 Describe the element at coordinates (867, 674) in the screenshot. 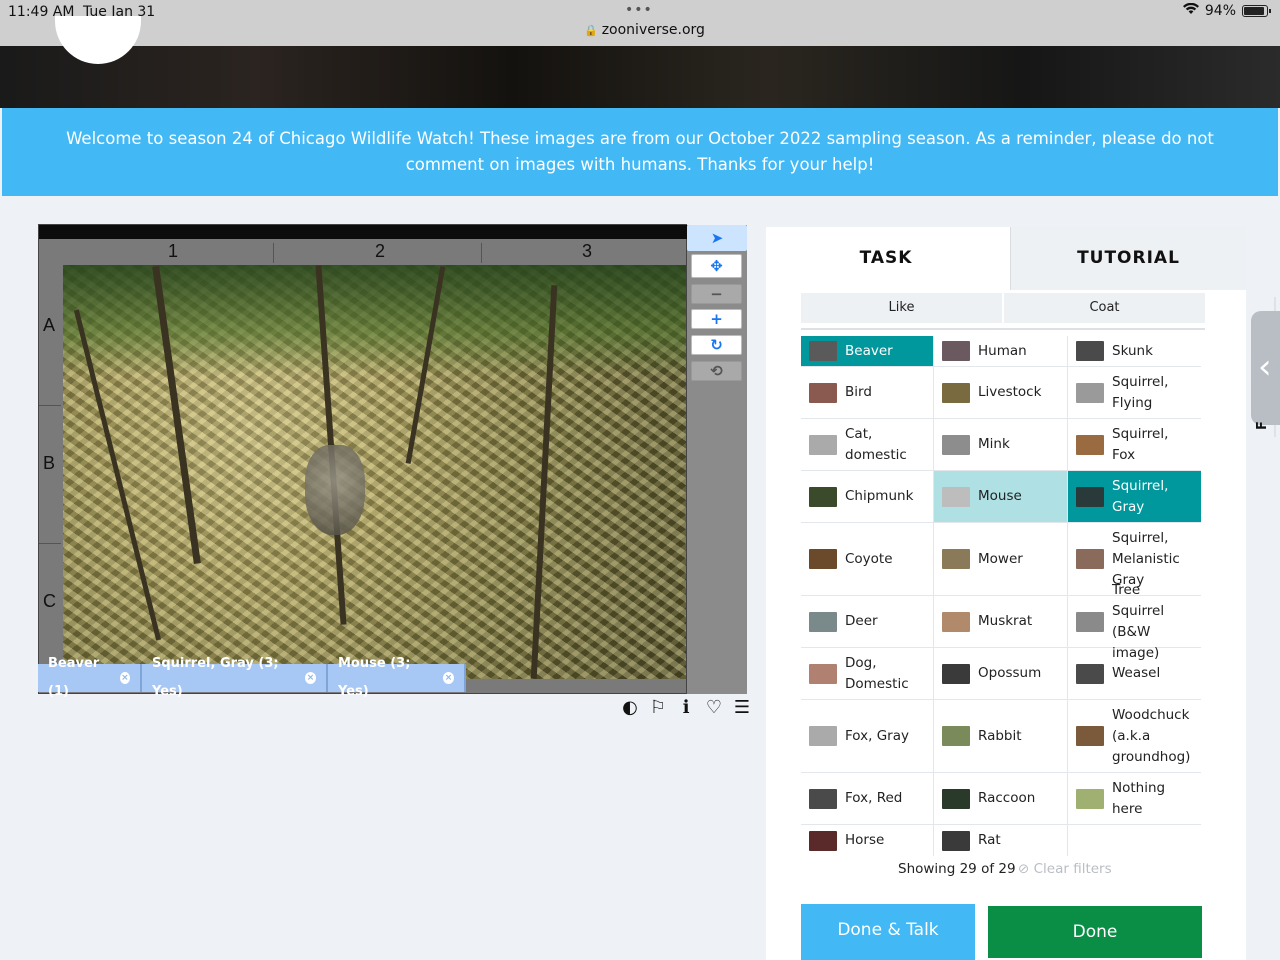

I see `species-choice-dog-domestic: Dog, Domestic` at that location.